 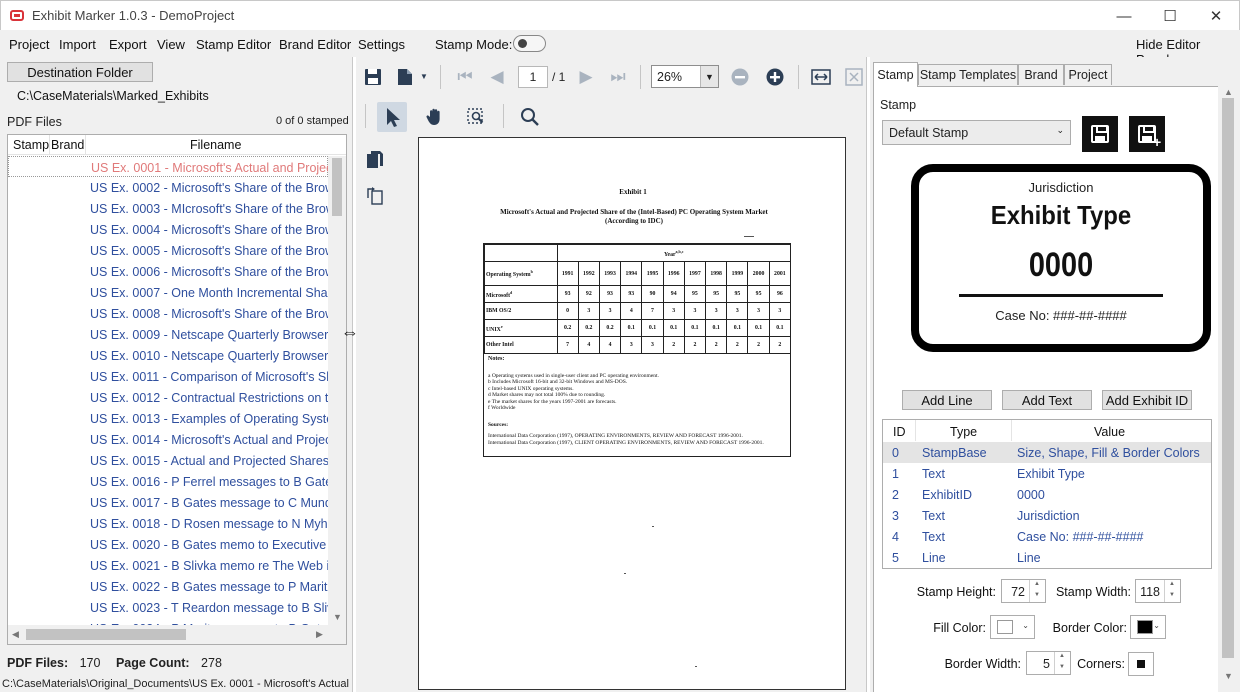 I want to click on rotate-icon, so click(x=375, y=196).